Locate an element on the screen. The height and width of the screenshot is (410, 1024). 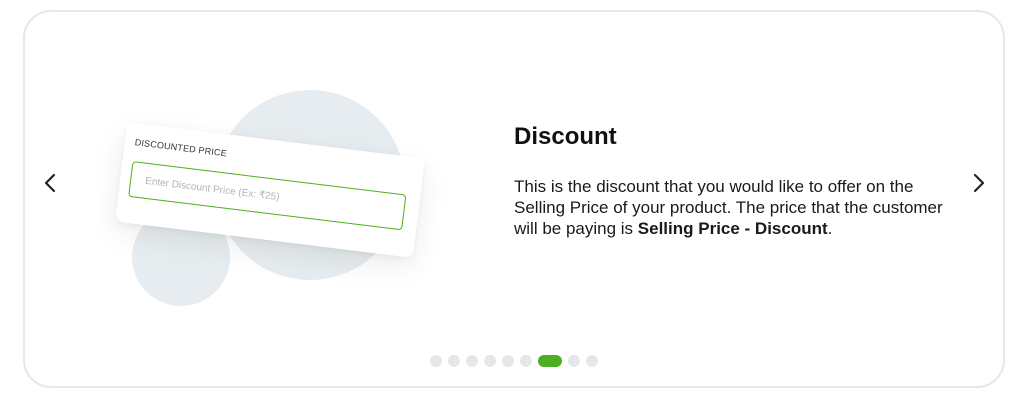
next-slide-button is located at coordinates (979, 183).